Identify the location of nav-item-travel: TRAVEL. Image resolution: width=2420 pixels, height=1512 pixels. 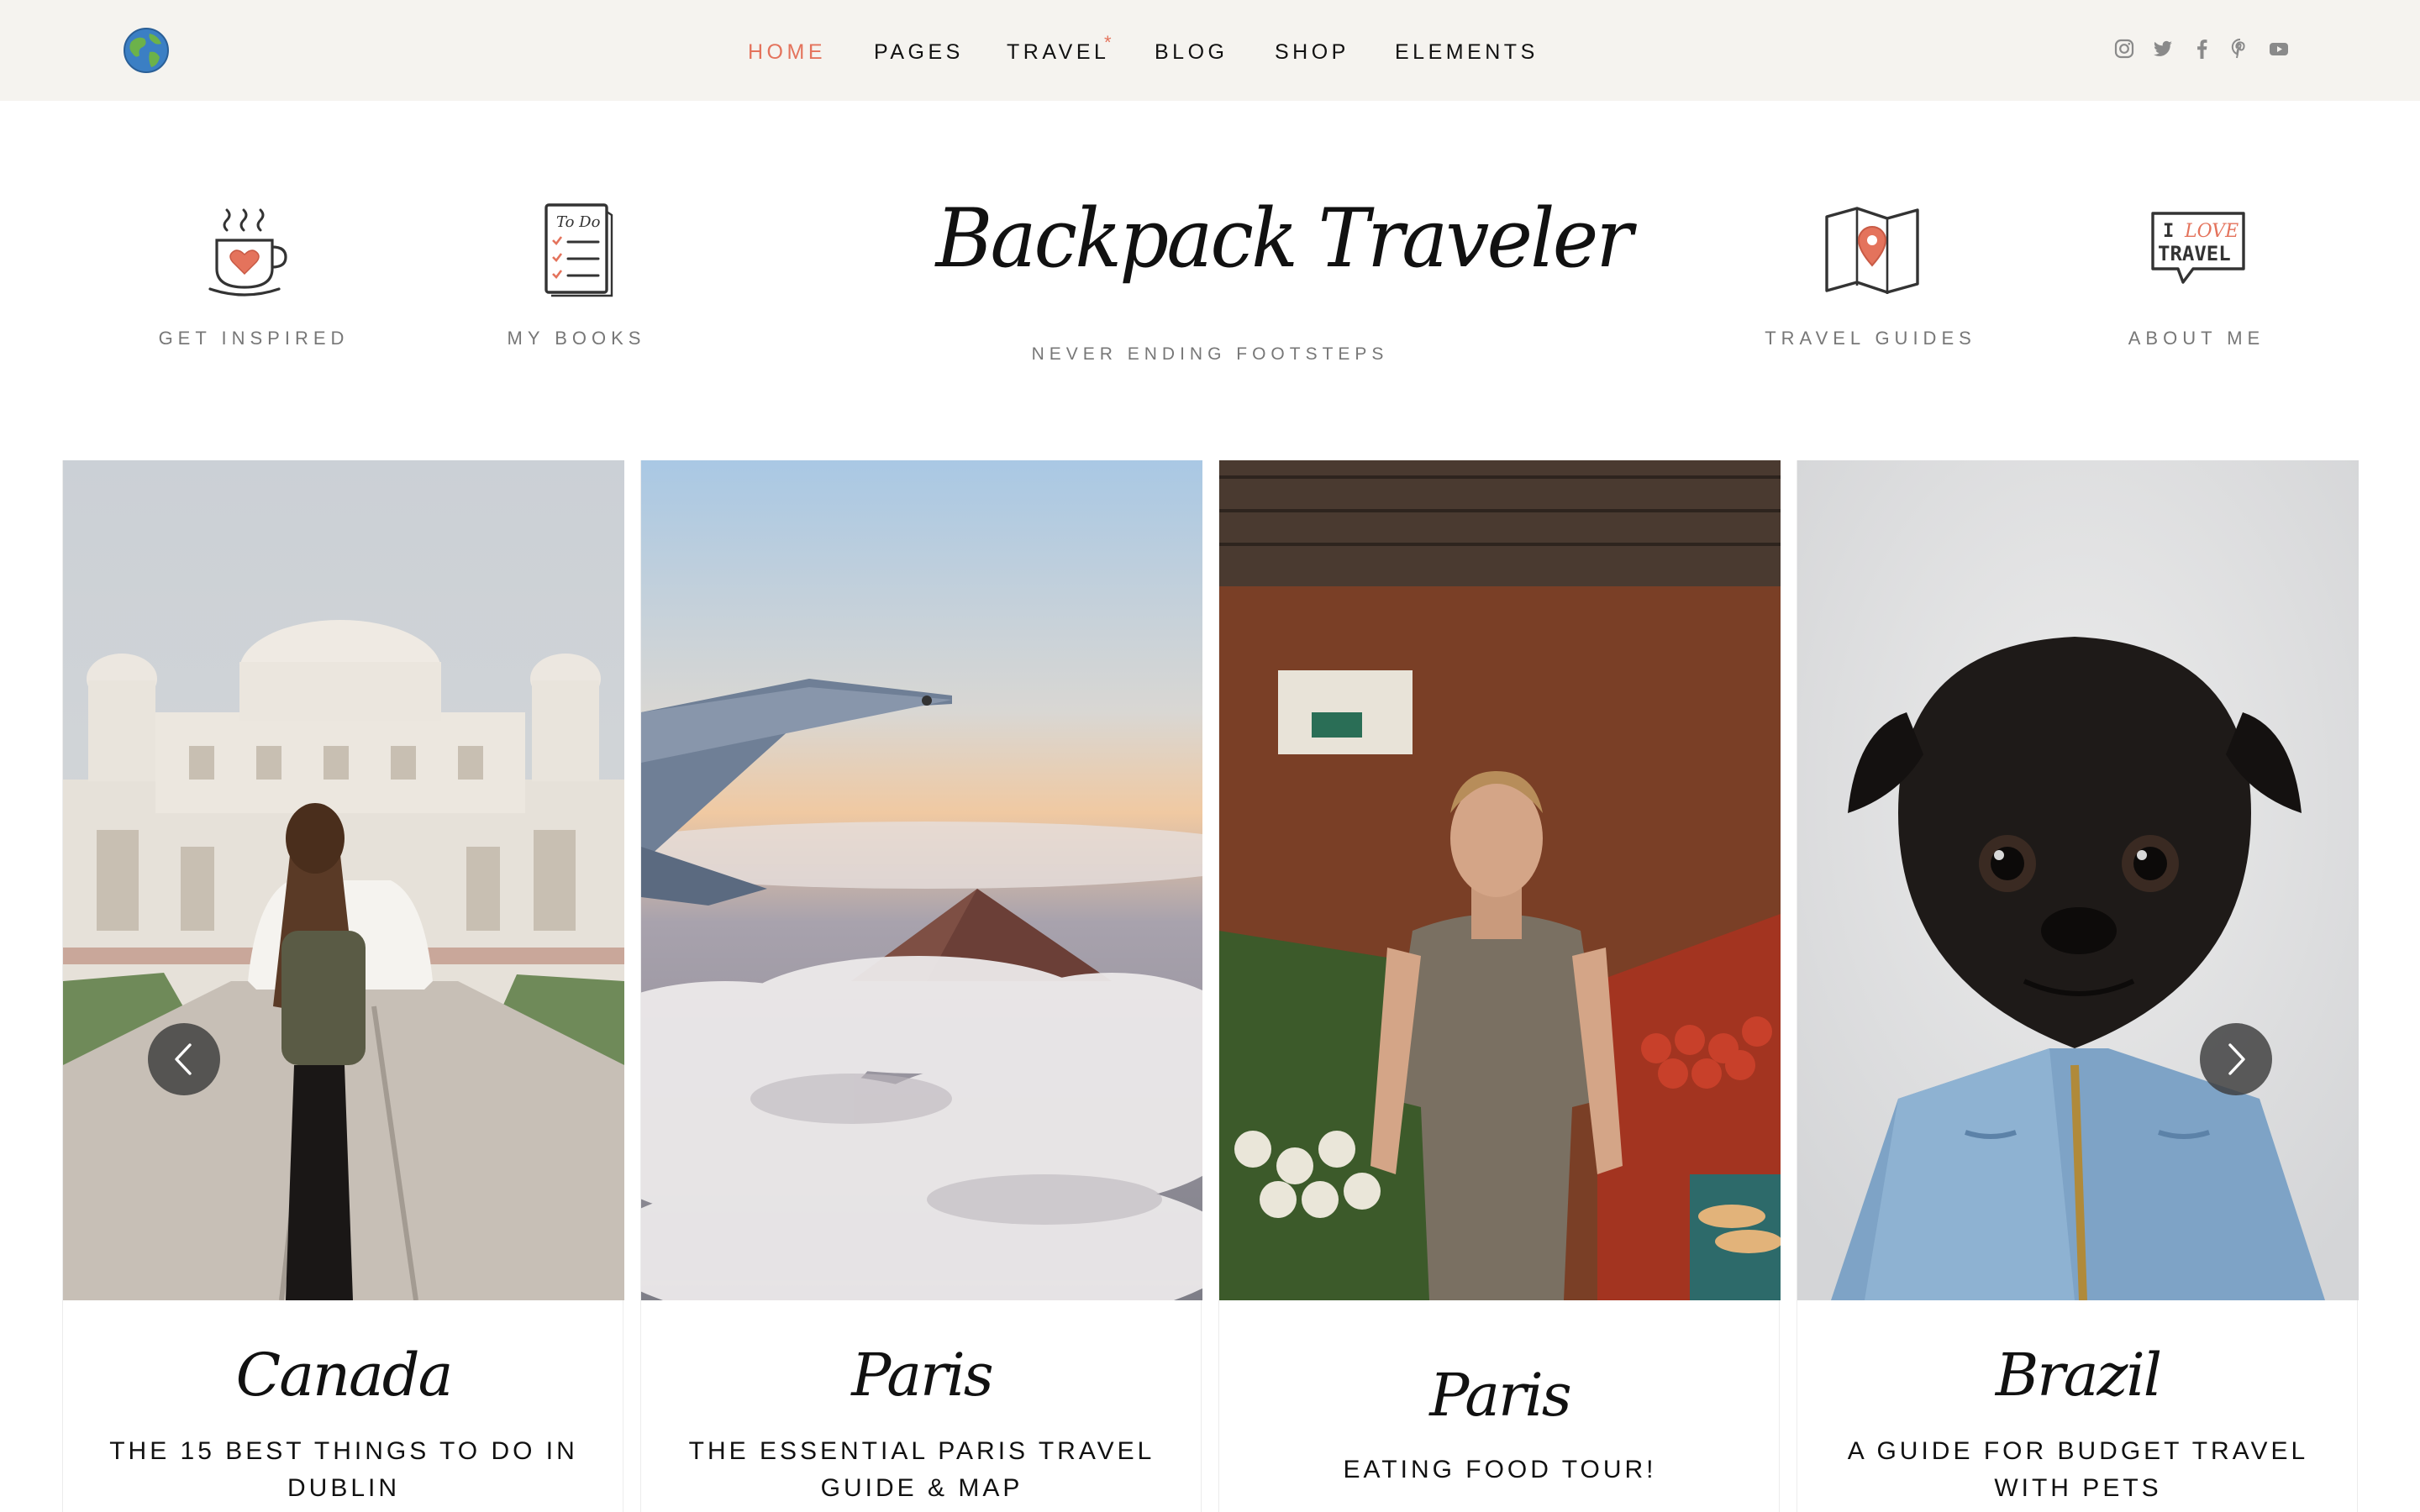
(1058, 52).